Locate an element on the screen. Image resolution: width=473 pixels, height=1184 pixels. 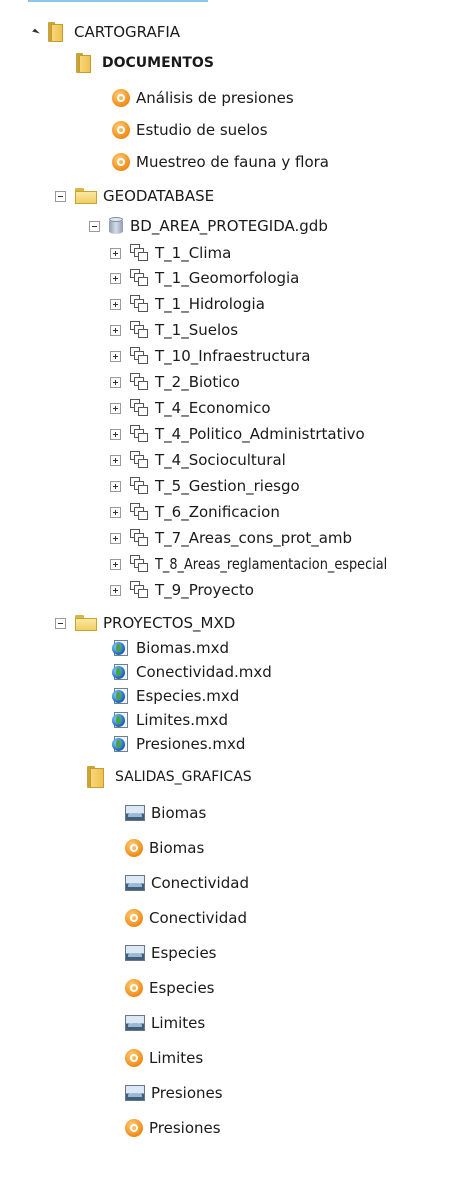
tree-node-cartografia: CARTOGRAFIA is located at coordinates (106, 32).